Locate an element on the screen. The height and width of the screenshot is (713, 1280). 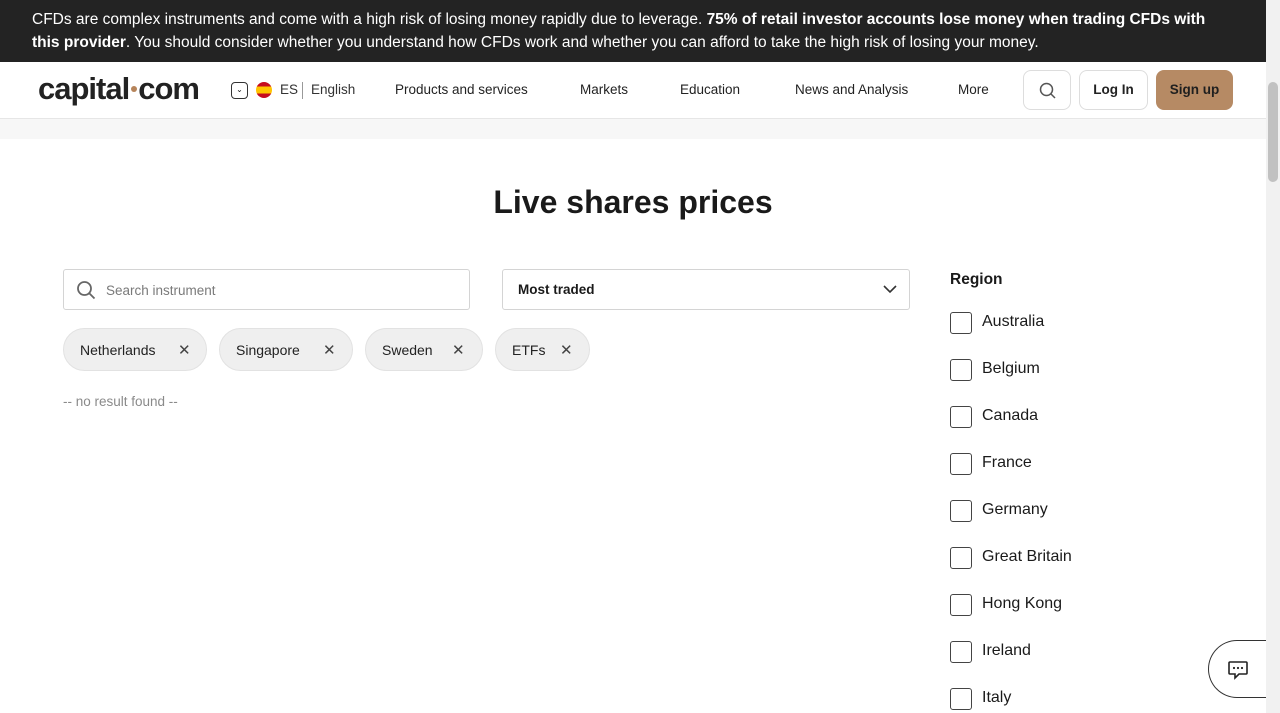
header-spacer-strip is located at coordinates (633, 129).